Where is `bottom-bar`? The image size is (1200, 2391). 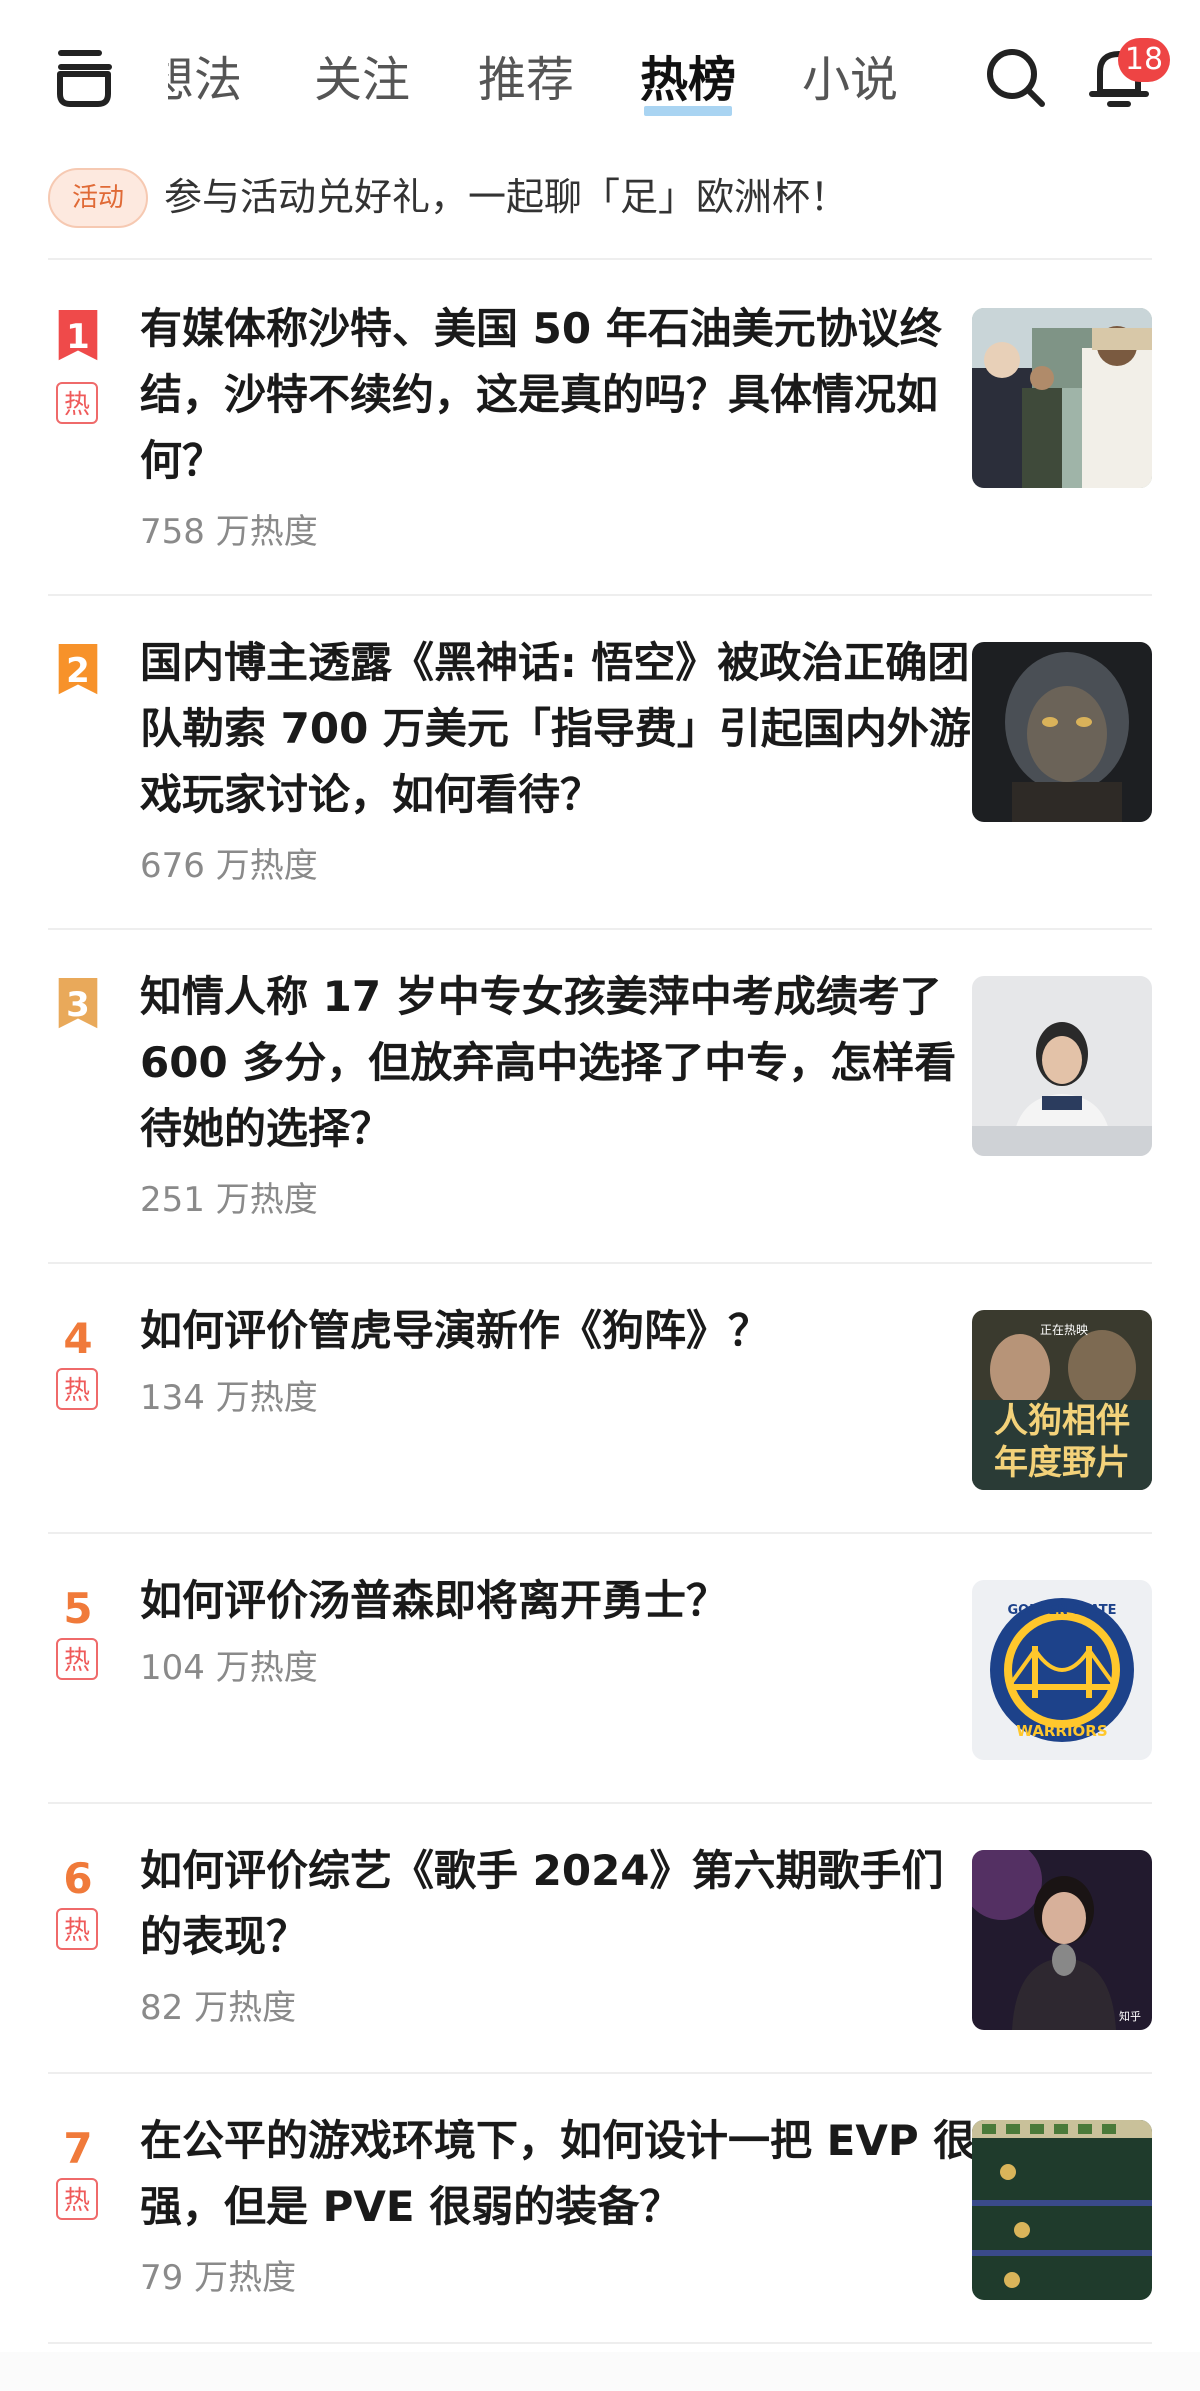 bottom-bar is located at coordinates (600, 2371).